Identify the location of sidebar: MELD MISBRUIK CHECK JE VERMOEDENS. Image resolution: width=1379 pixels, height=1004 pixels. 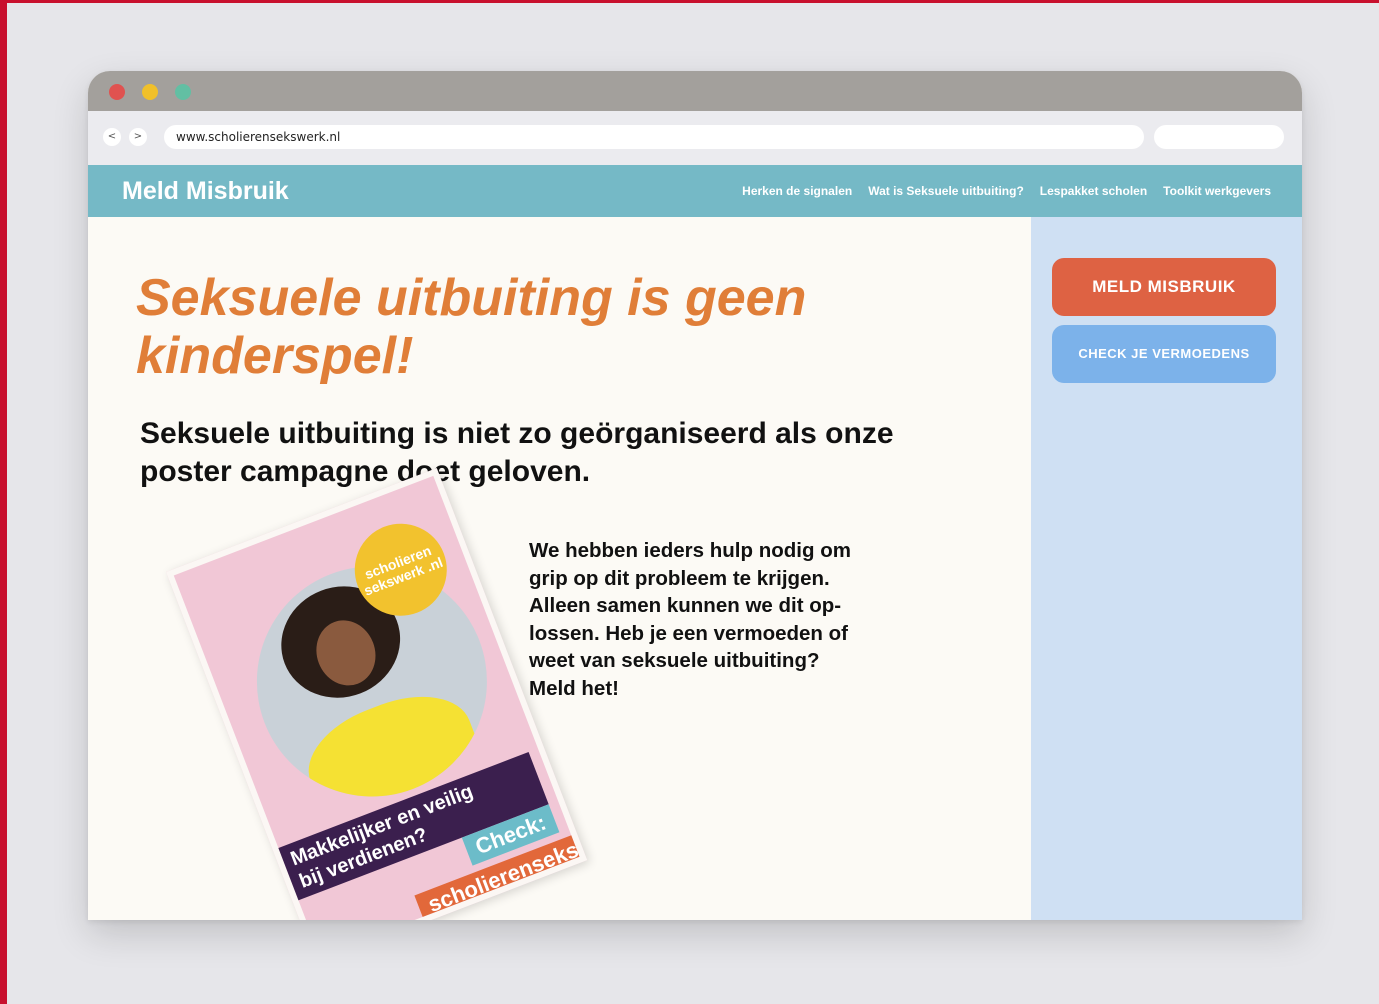
(1166, 568).